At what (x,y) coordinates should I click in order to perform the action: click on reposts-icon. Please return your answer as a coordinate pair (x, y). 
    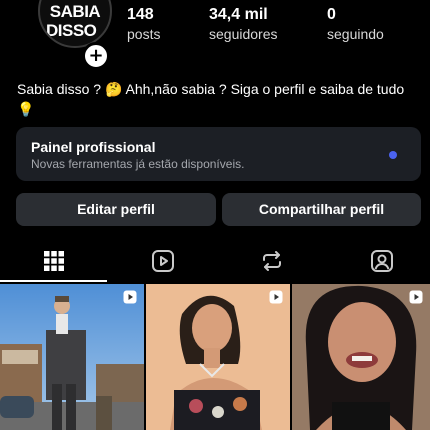
    Looking at the image, I should click on (272, 261).